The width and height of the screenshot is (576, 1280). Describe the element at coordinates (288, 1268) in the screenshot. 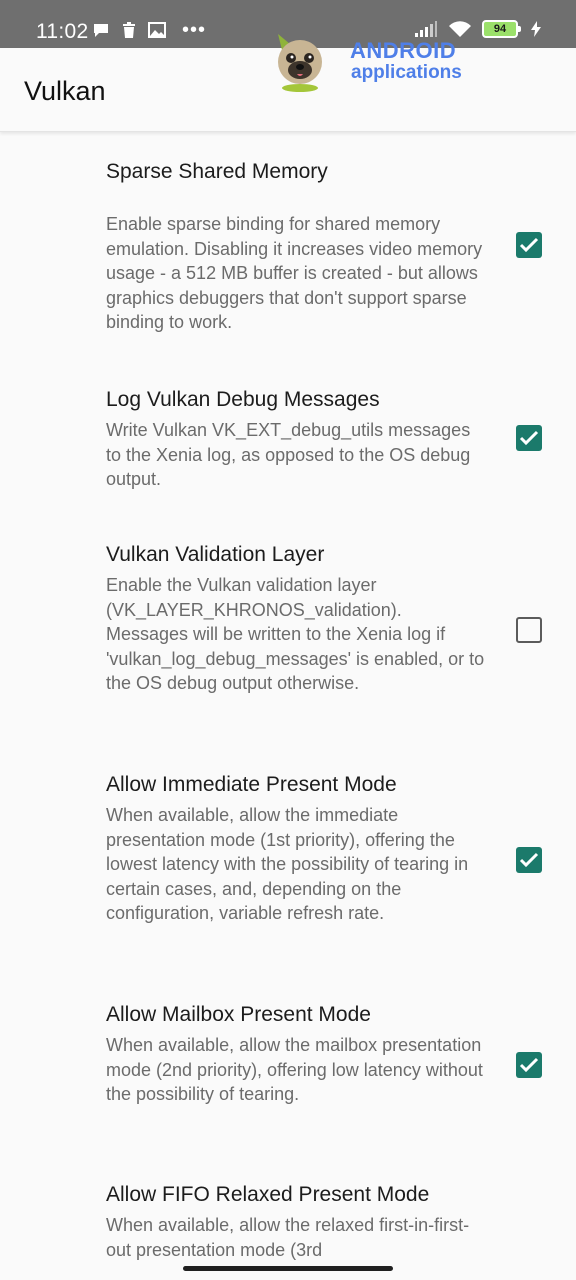

I see `home-indicator` at that location.